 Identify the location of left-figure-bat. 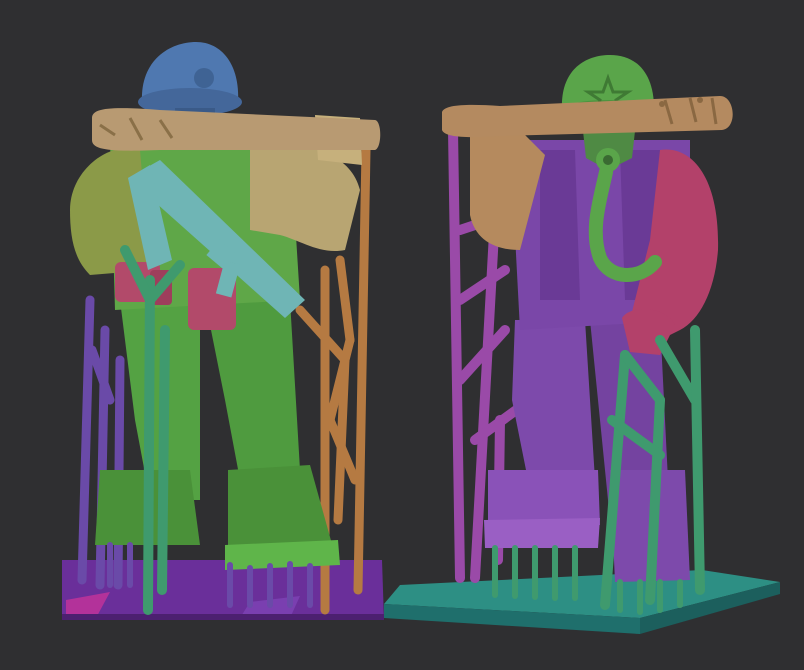
(236, 129).